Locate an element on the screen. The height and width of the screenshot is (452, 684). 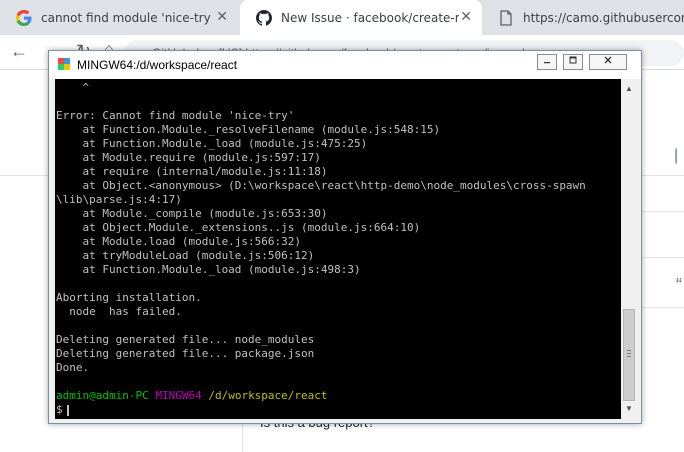
terminal-line: \lib\parse.js:4:17) is located at coordinates (119, 199).